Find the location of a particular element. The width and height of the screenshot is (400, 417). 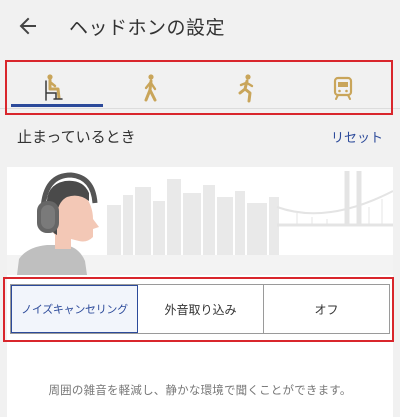

mode-noise-cancelling-button: ノイズキャンセリング is located at coordinates (74, 309).